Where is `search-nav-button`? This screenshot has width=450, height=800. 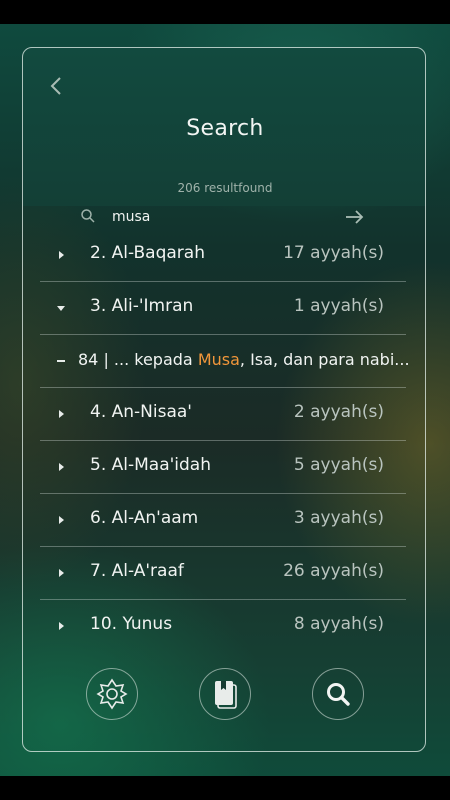 search-nav-button is located at coordinates (338, 694).